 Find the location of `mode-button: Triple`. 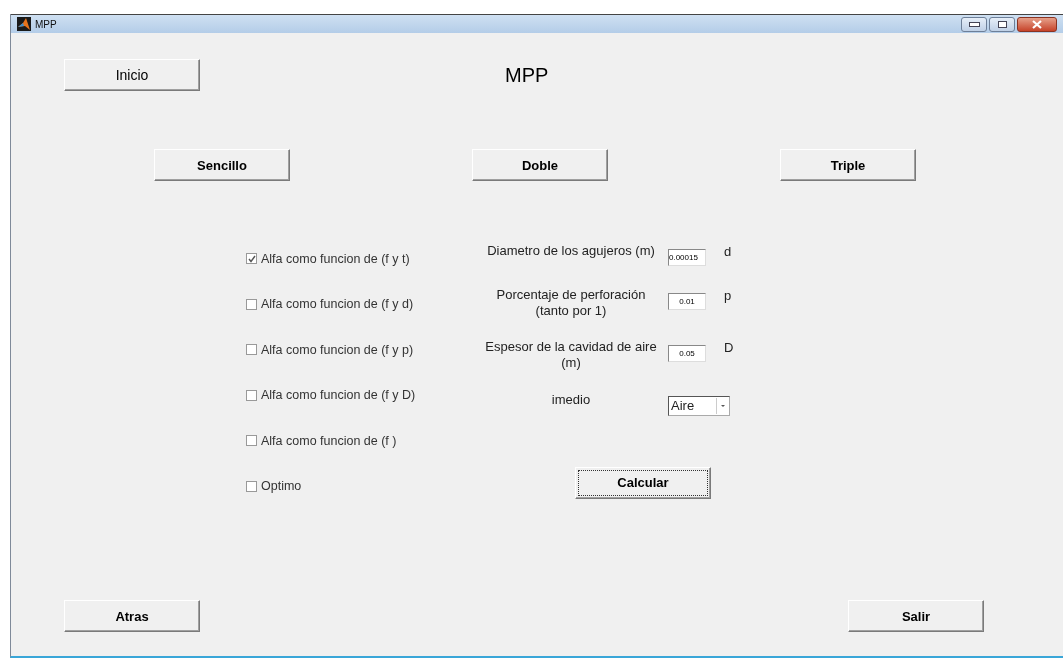

mode-button: Triple is located at coordinates (848, 165).